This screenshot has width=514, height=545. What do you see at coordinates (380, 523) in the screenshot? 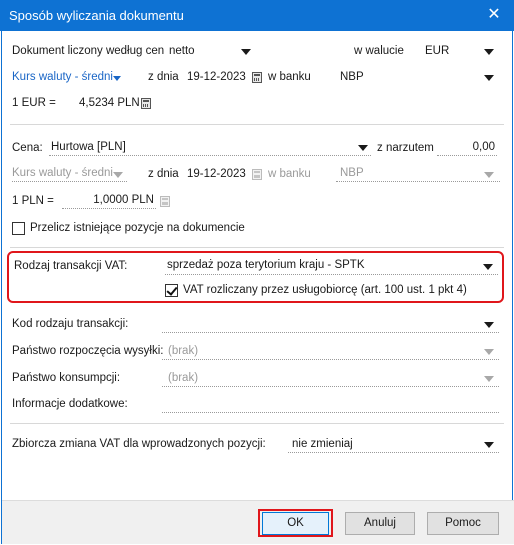
I see `cancel-button: Anuluj` at bounding box center [380, 523].